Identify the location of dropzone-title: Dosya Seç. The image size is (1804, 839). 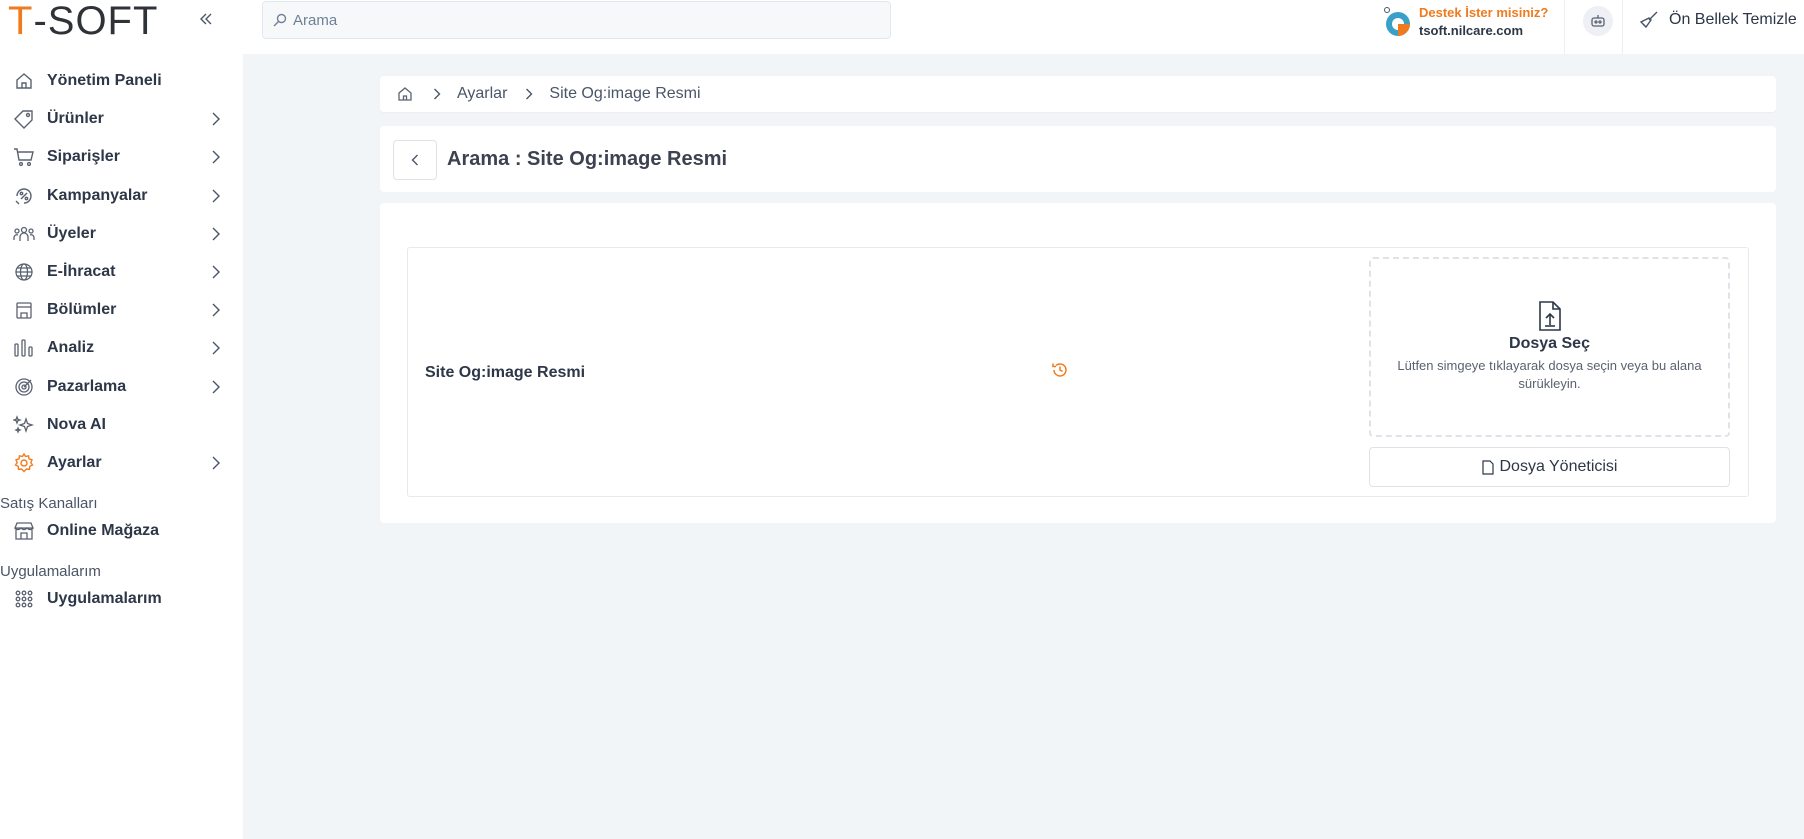
(1549, 343).